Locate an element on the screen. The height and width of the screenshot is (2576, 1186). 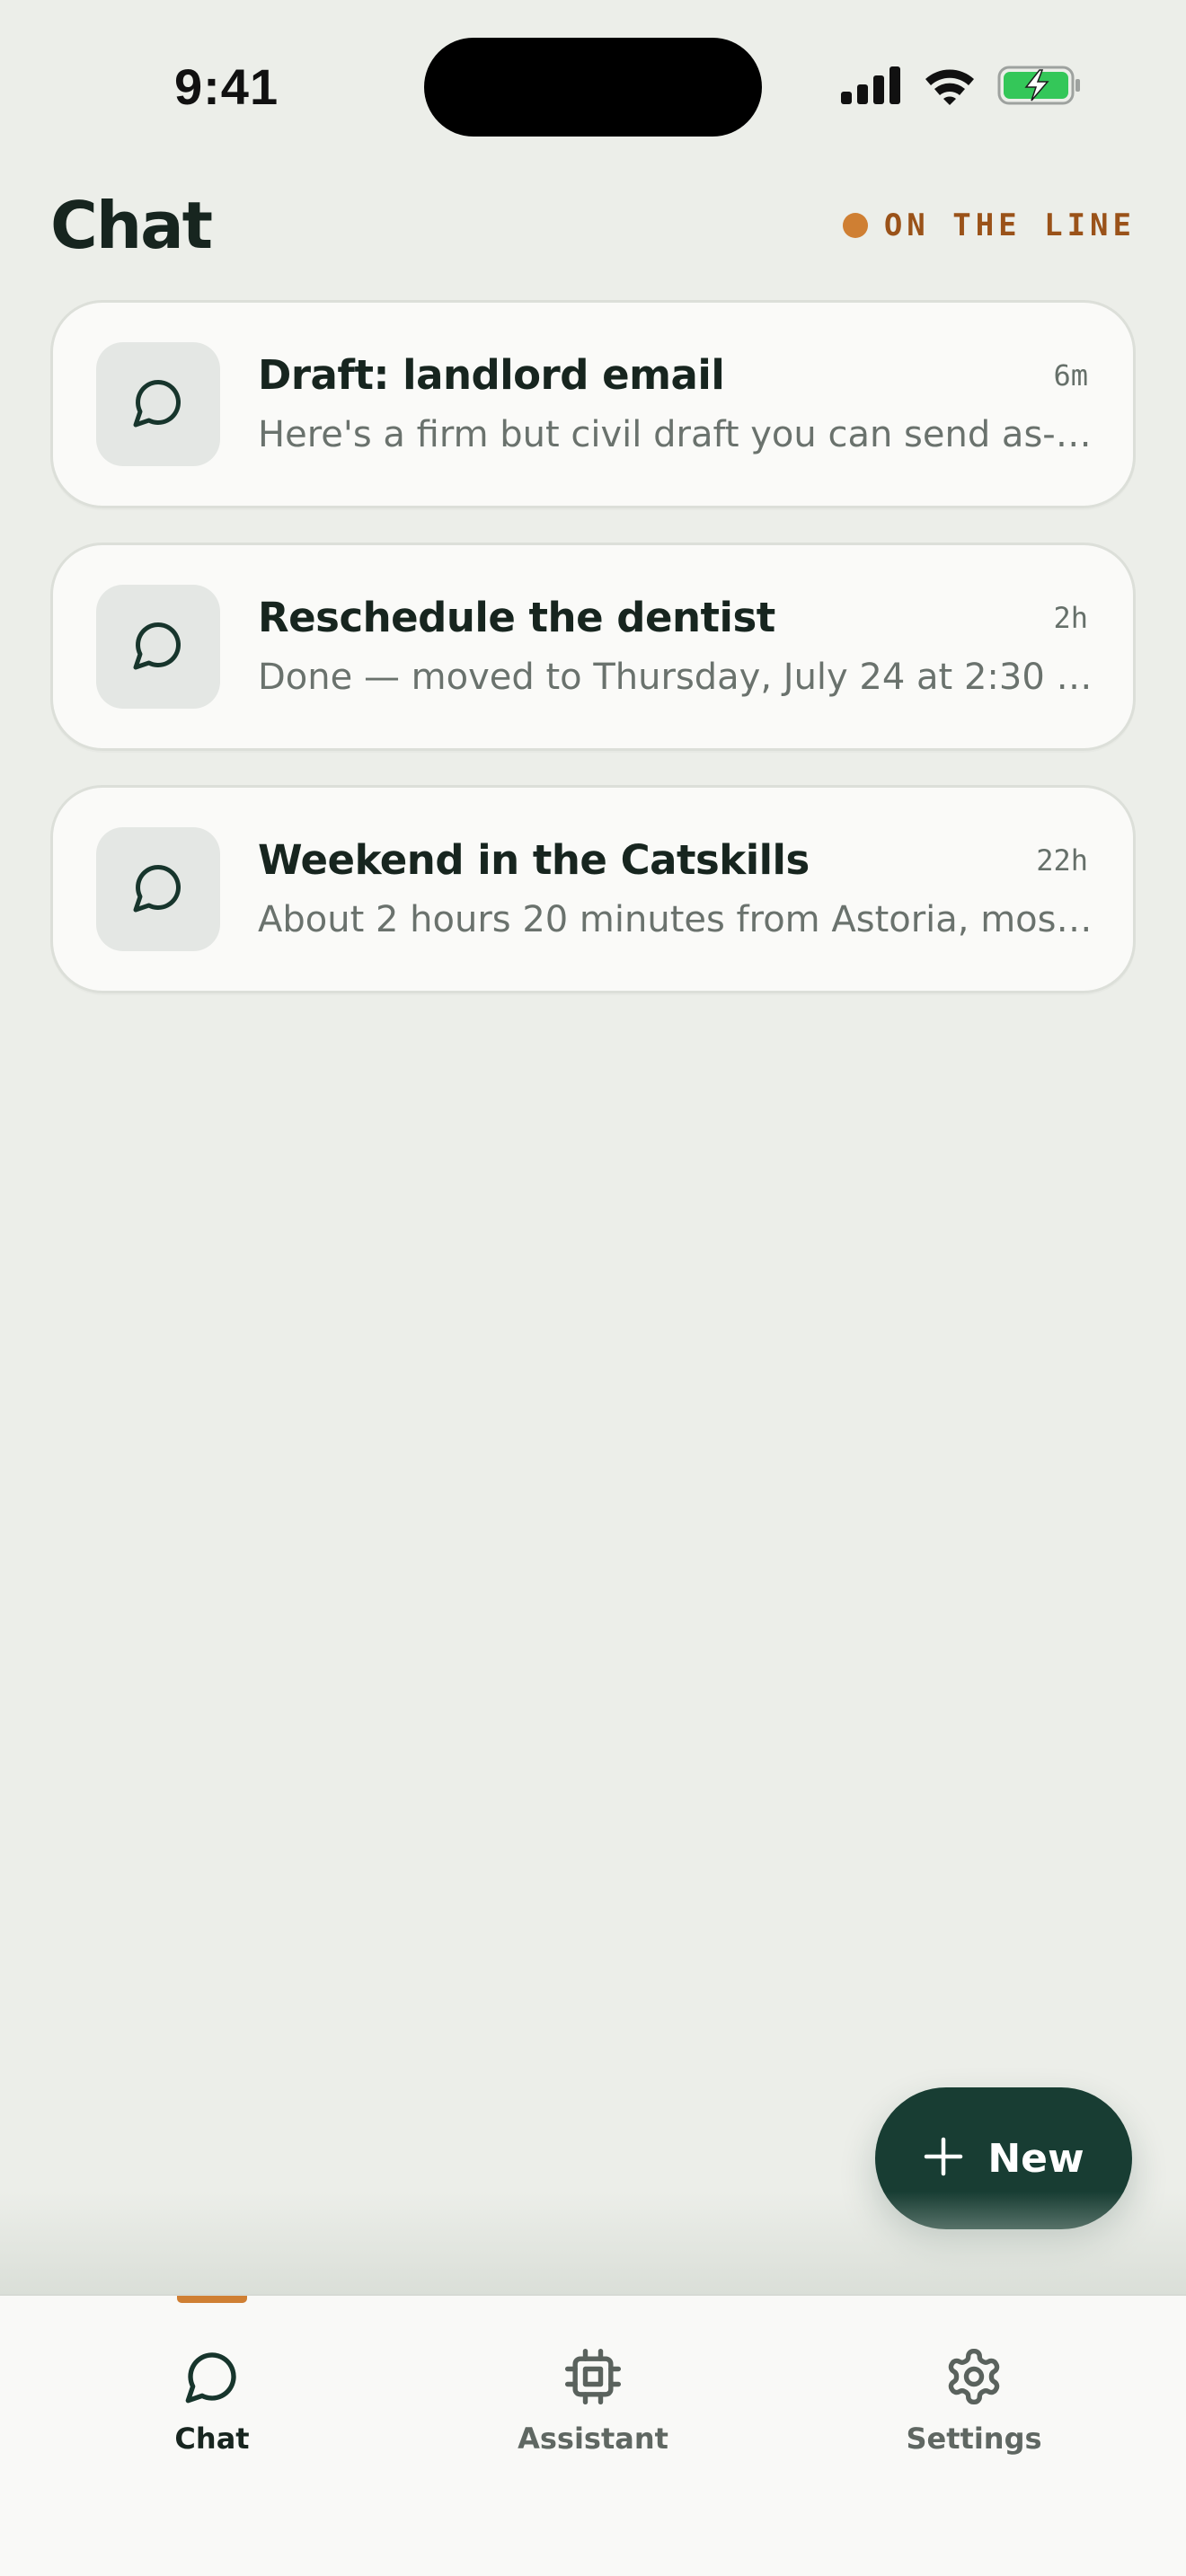
tab-bar: Chat Assistant Settings is located at coordinates (593, 2435).